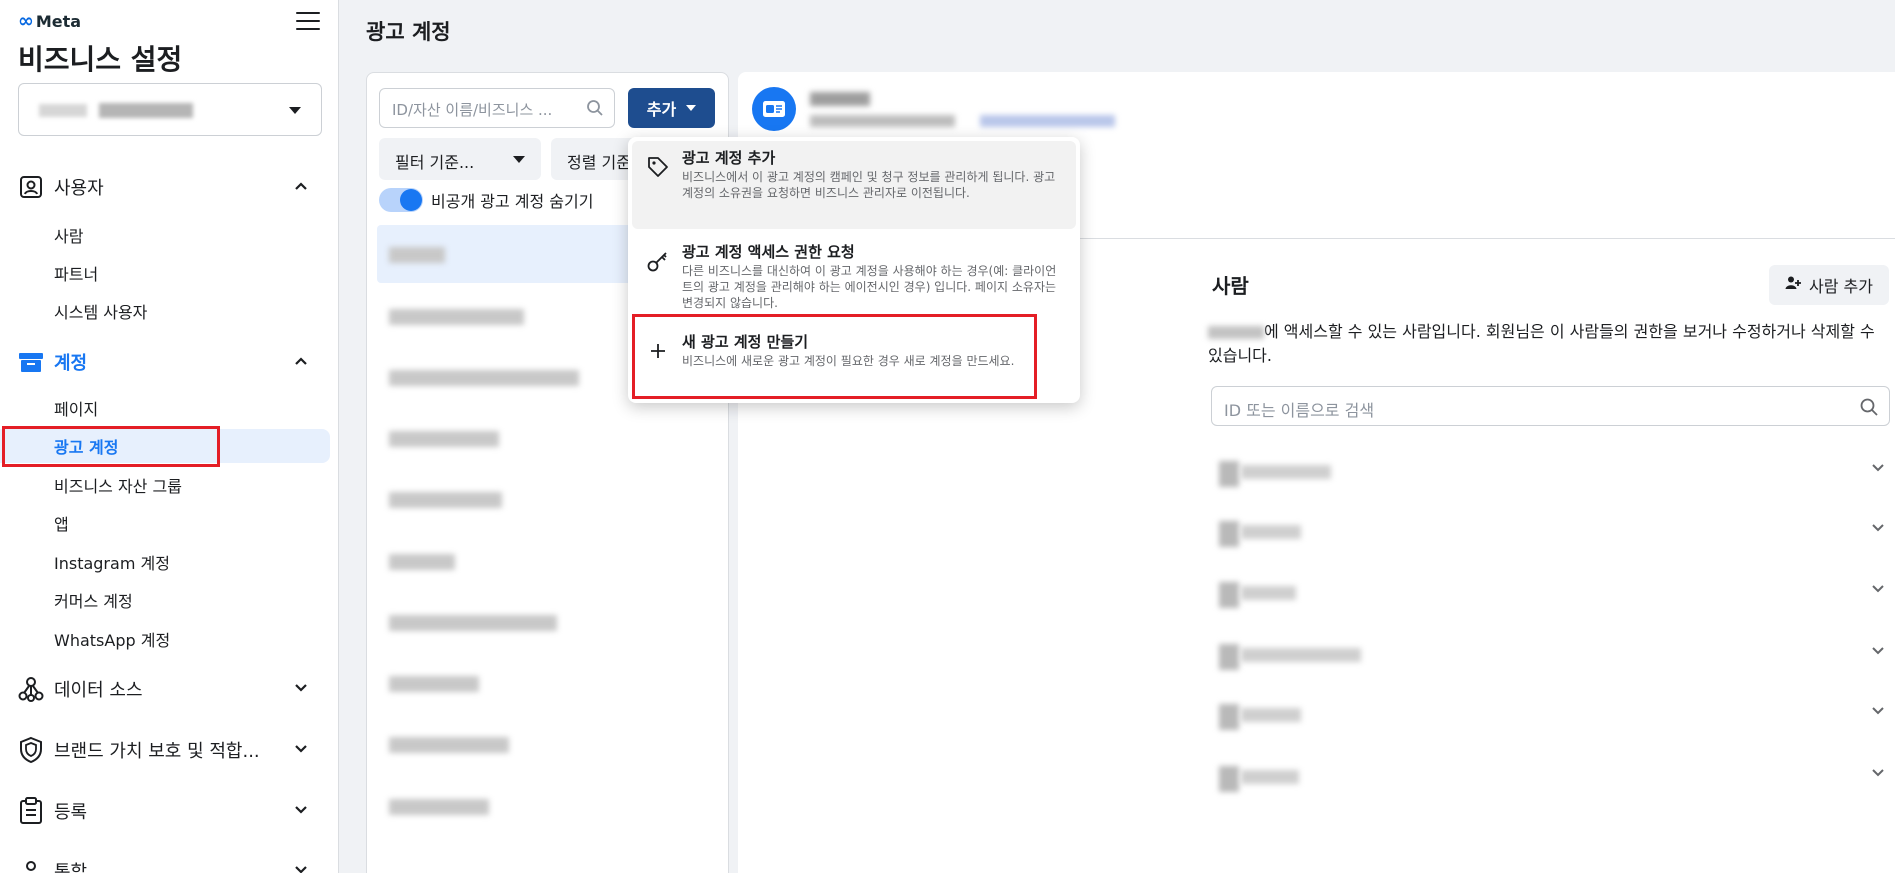 The height and width of the screenshot is (873, 1895). Describe the element at coordinates (98, 690) in the screenshot. I see `sidebar-section-label: 데이터 소스` at that location.